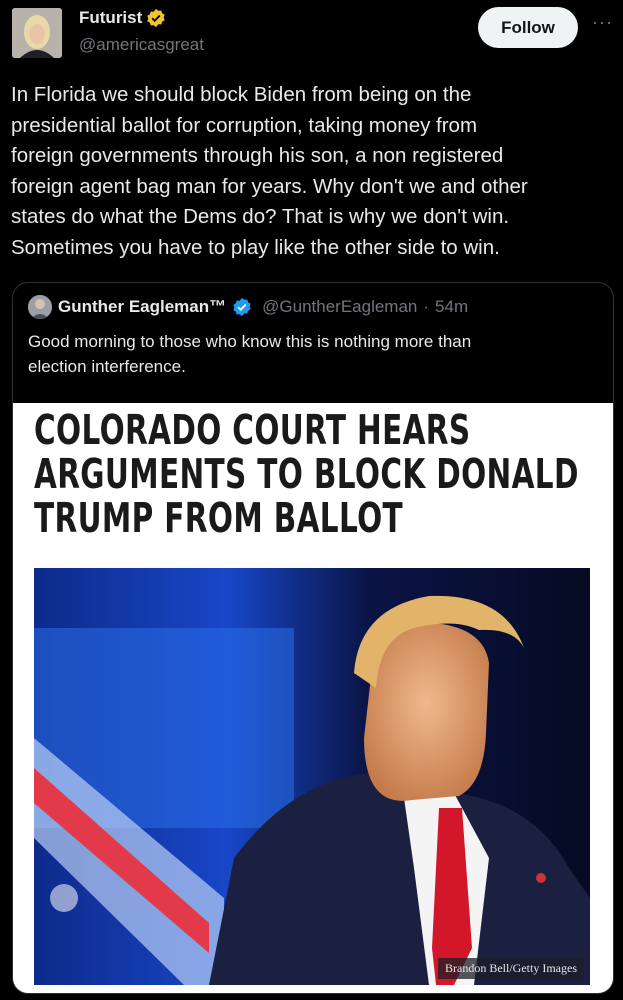  I want to click on follow-button: Follow, so click(528, 27).